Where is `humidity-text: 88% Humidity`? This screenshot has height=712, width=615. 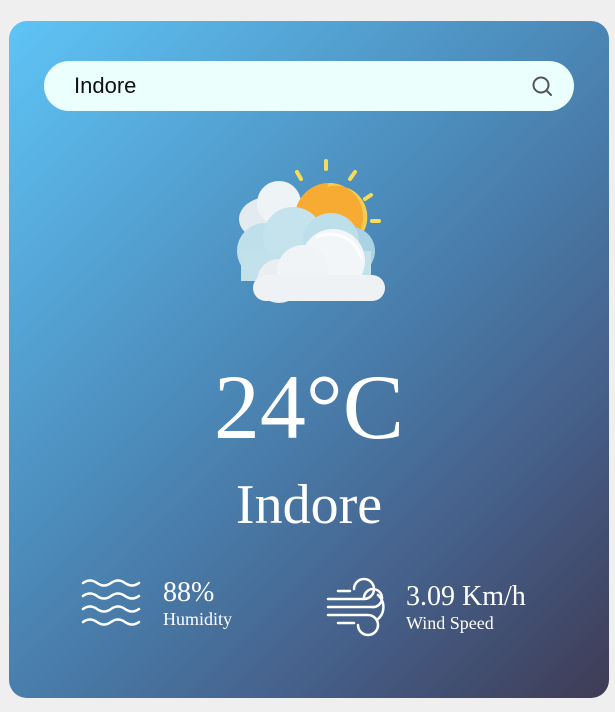
humidity-text: 88% Humidity is located at coordinates (197, 603).